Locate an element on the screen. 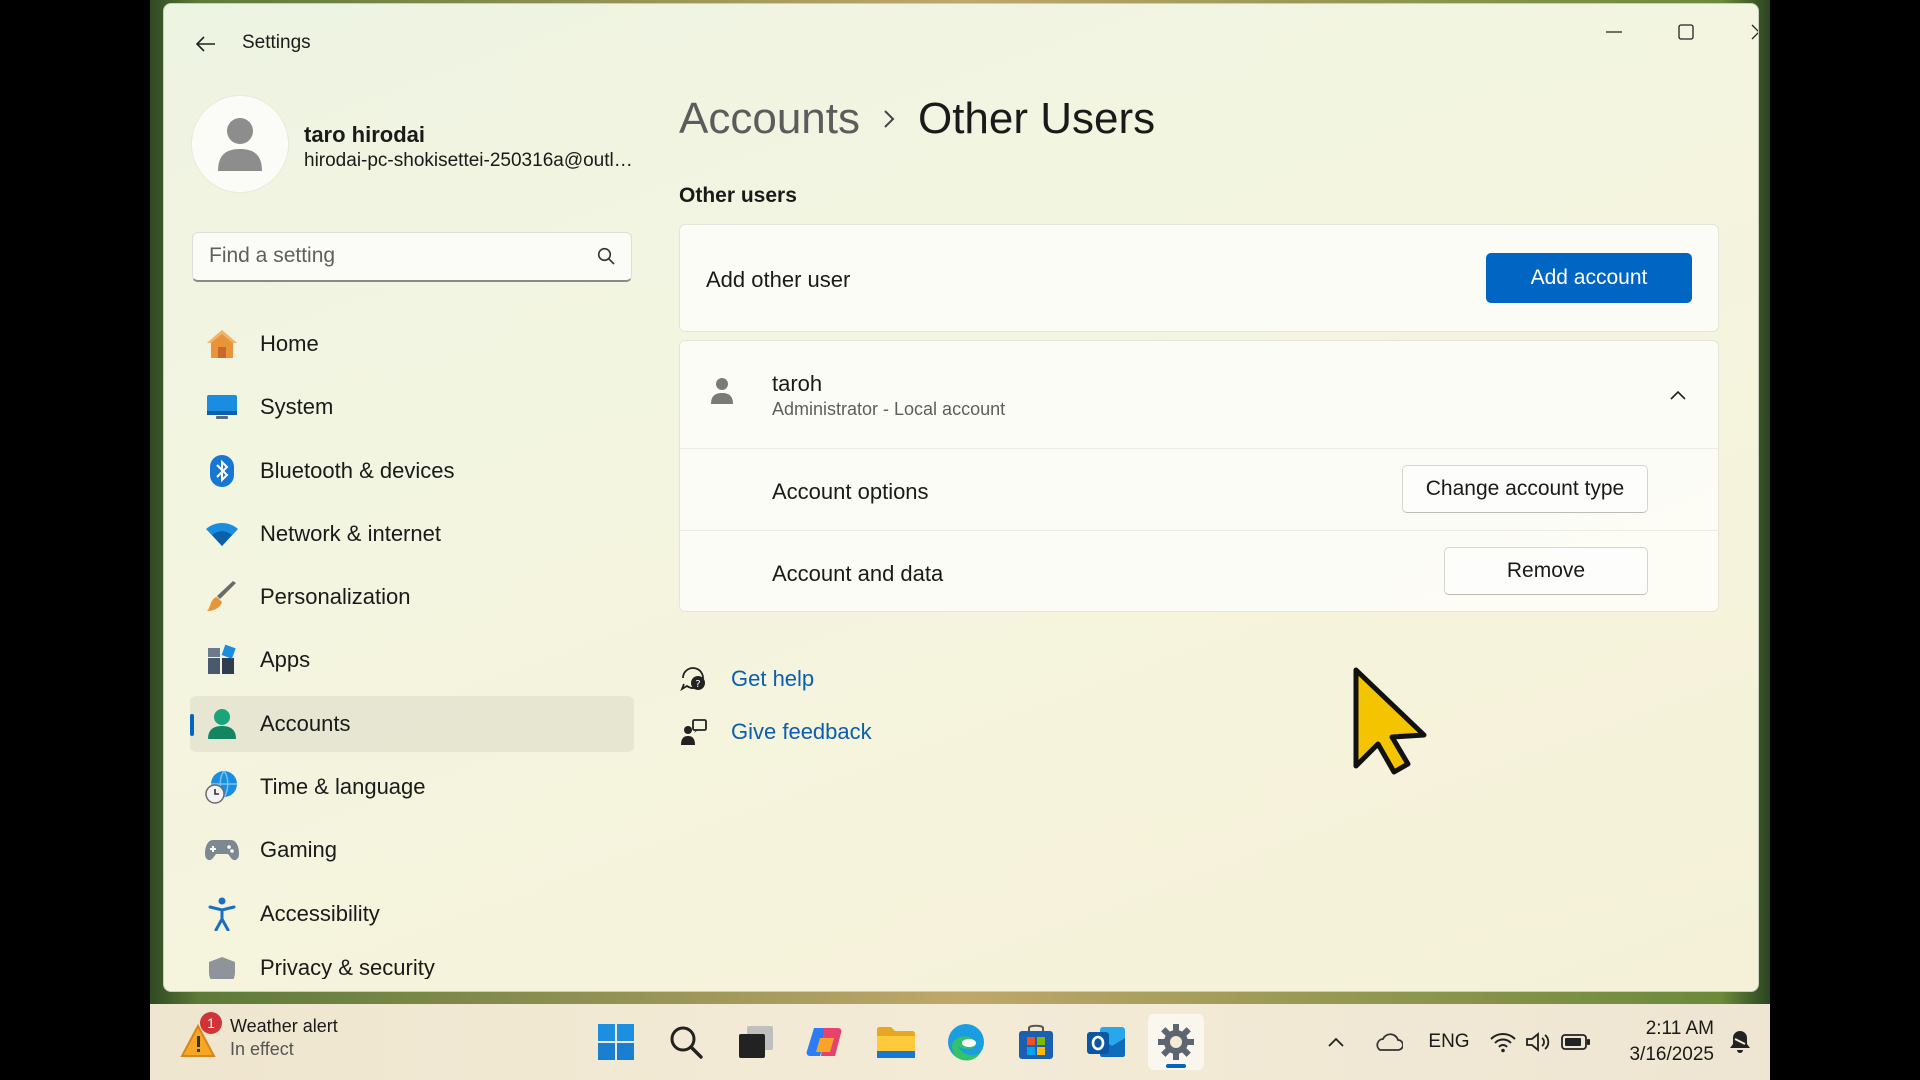  accessibility-icon is located at coordinates (222, 914).